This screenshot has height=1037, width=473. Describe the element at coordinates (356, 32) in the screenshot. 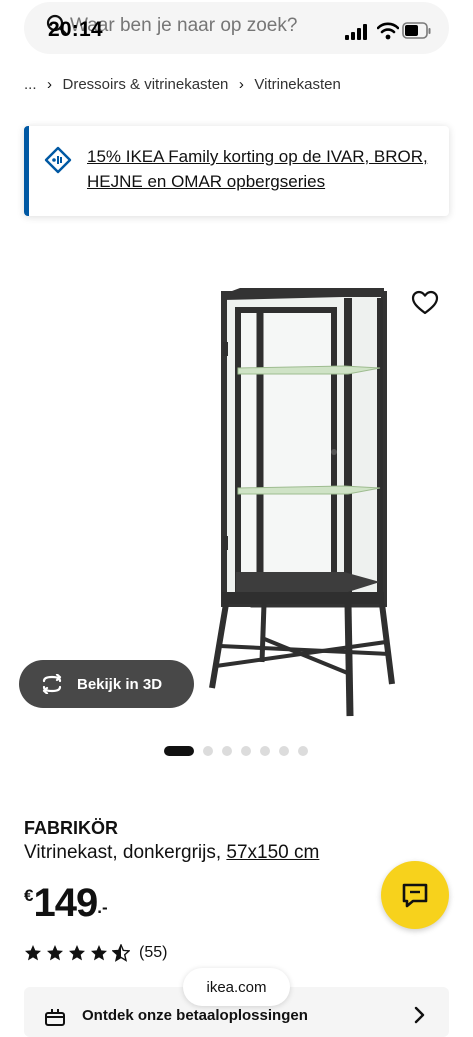

I see `signal-icon` at that location.